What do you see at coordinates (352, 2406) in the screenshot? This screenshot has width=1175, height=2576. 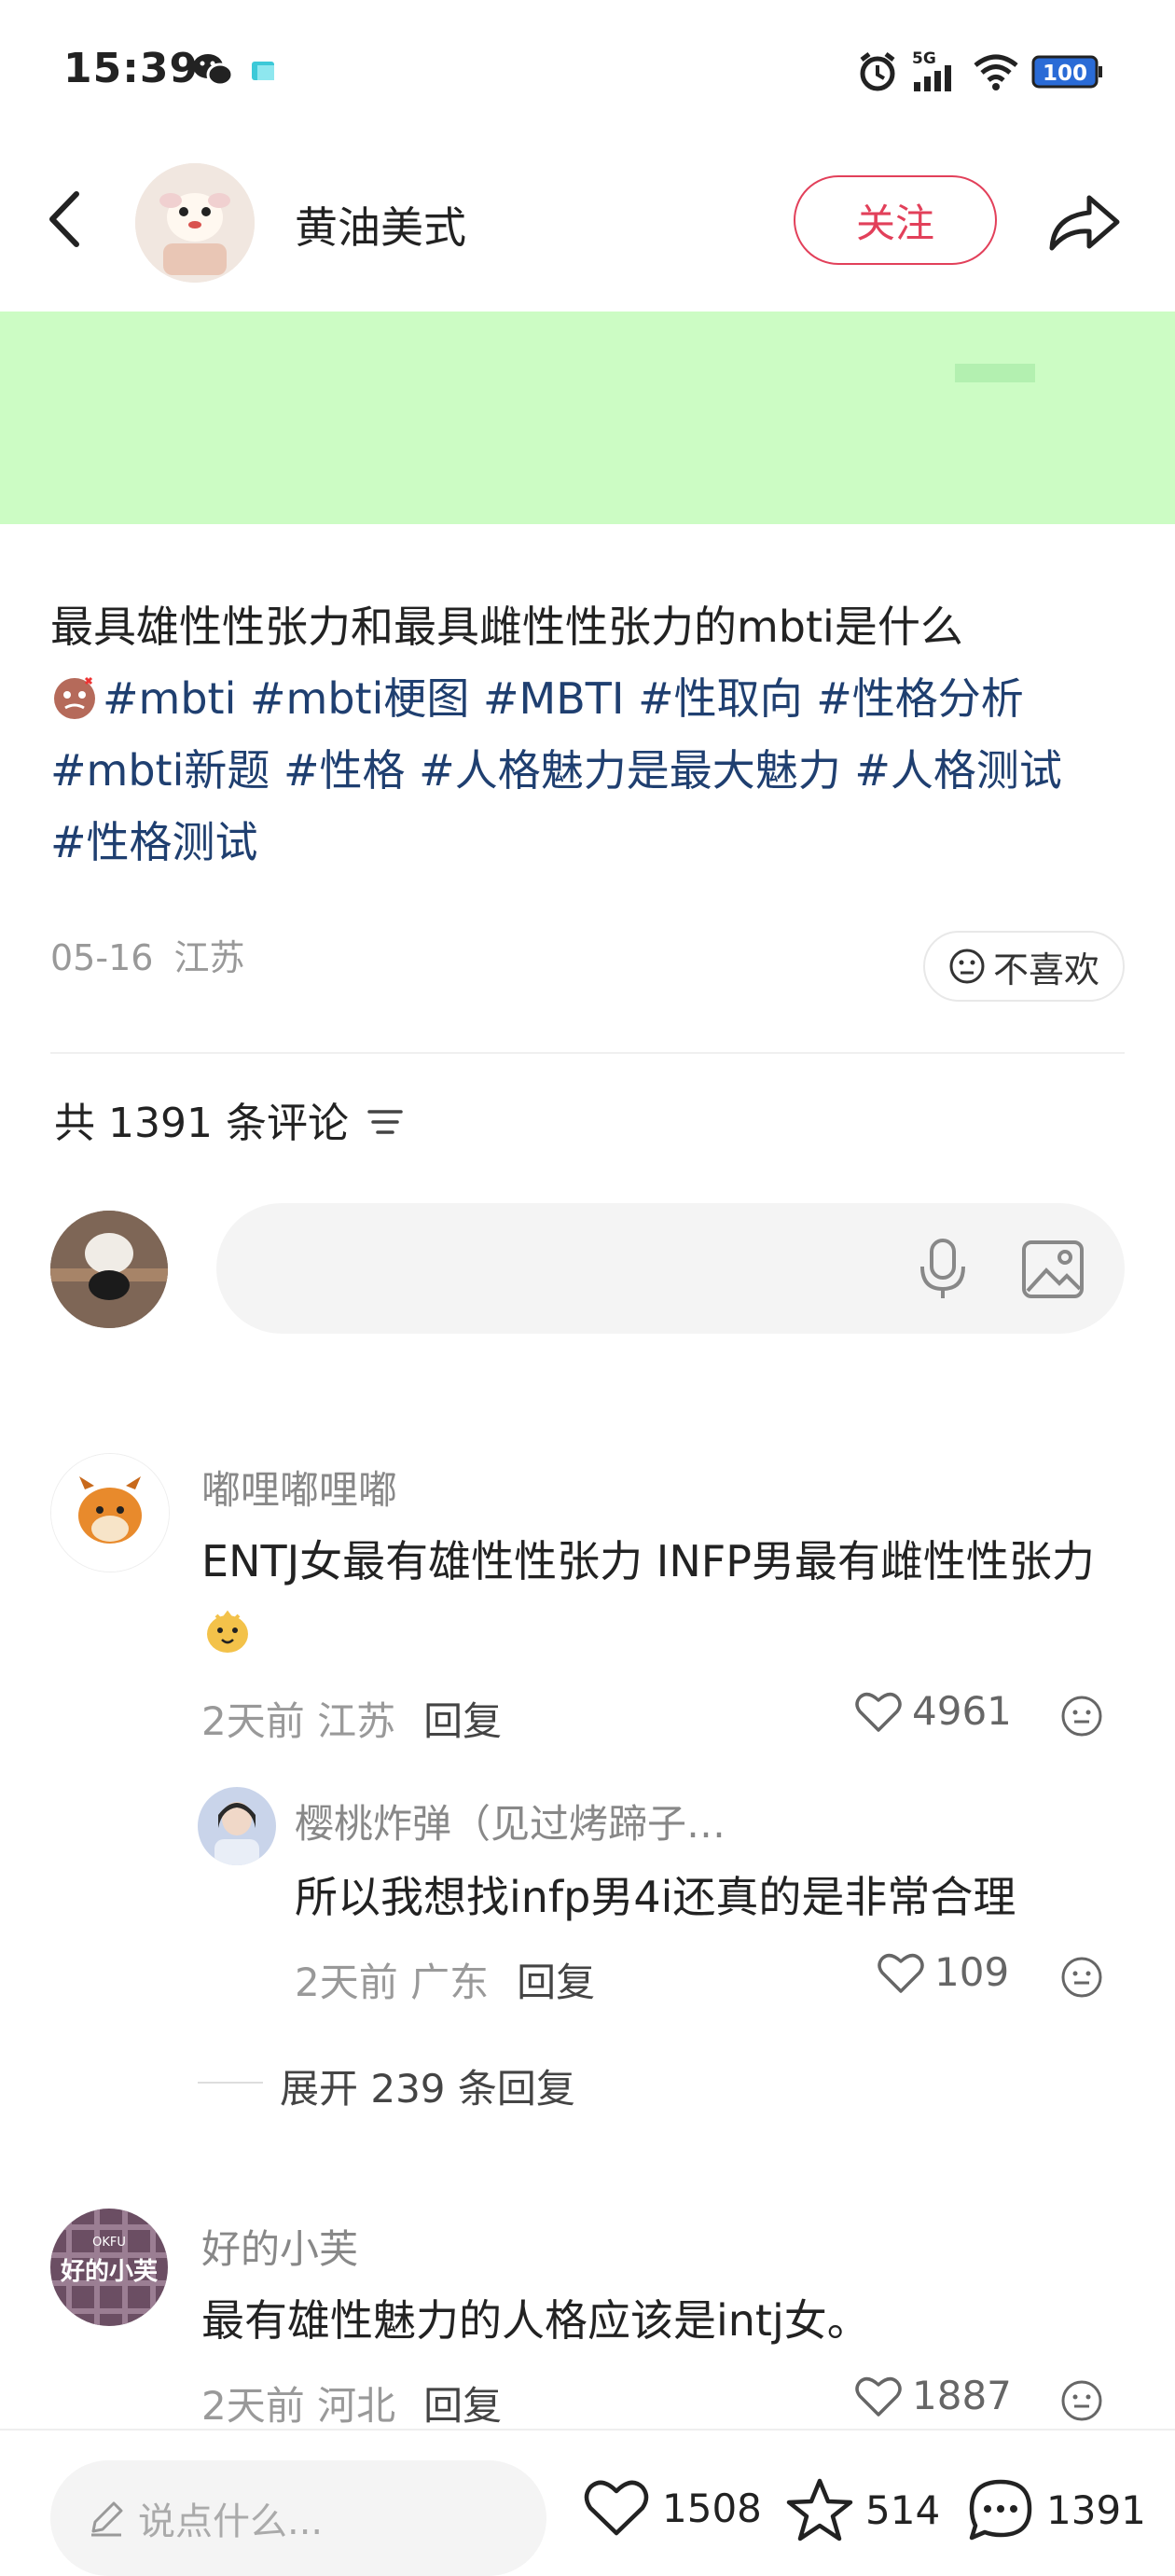 I see `comment-meta: 2天前 河北 回复` at bounding box center [352, 2406].